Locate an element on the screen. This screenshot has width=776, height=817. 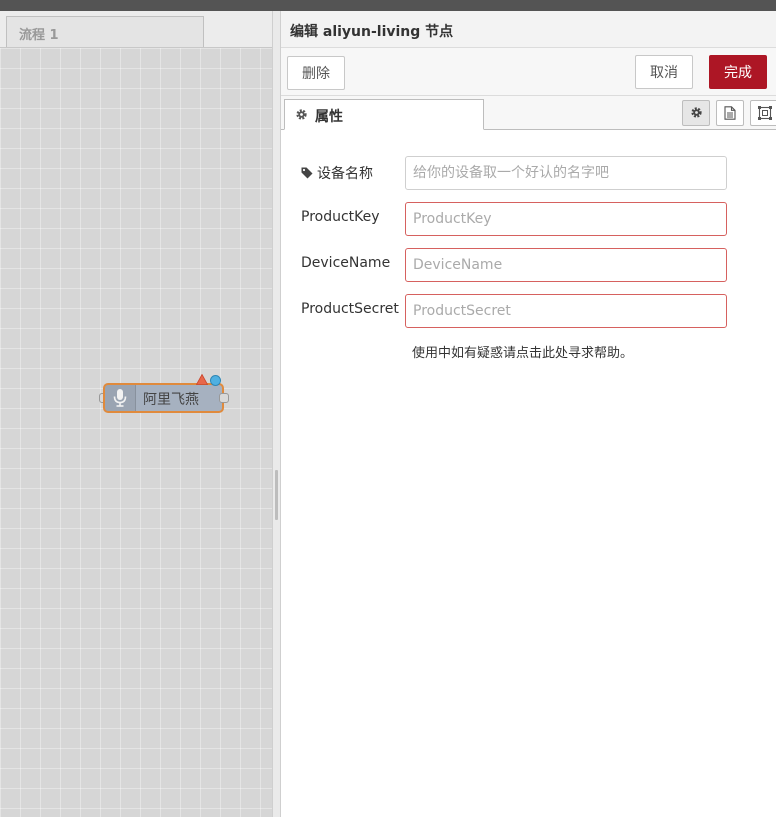
frame-icon is located at coordinates (765, 113).